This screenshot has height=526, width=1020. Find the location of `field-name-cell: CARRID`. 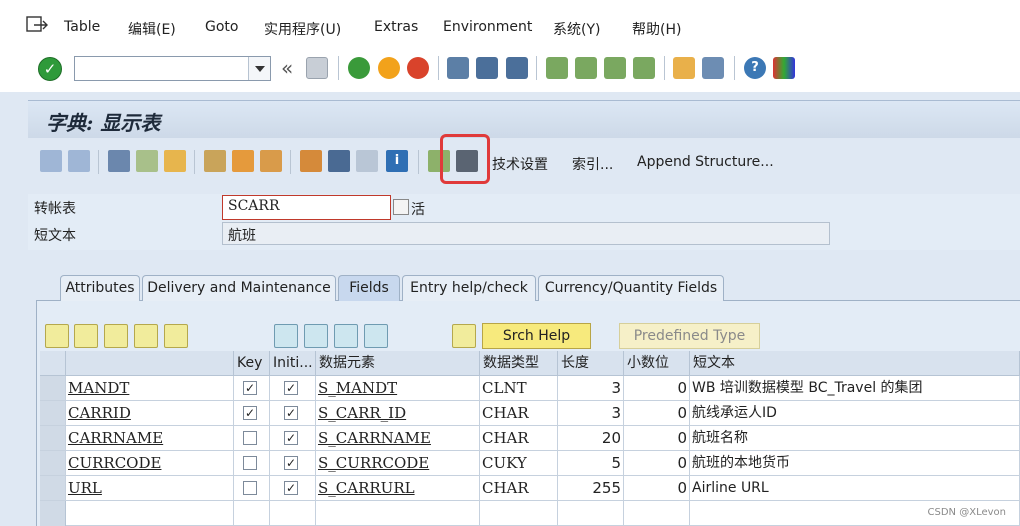

field-name-cell: CARRID is located at coordinates (150, 413).